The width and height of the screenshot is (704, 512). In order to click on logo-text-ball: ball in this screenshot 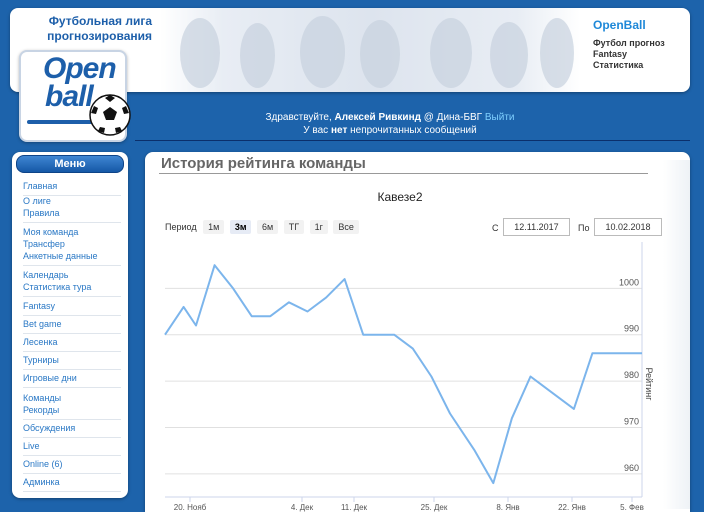, I will do `click(69, 96)`.